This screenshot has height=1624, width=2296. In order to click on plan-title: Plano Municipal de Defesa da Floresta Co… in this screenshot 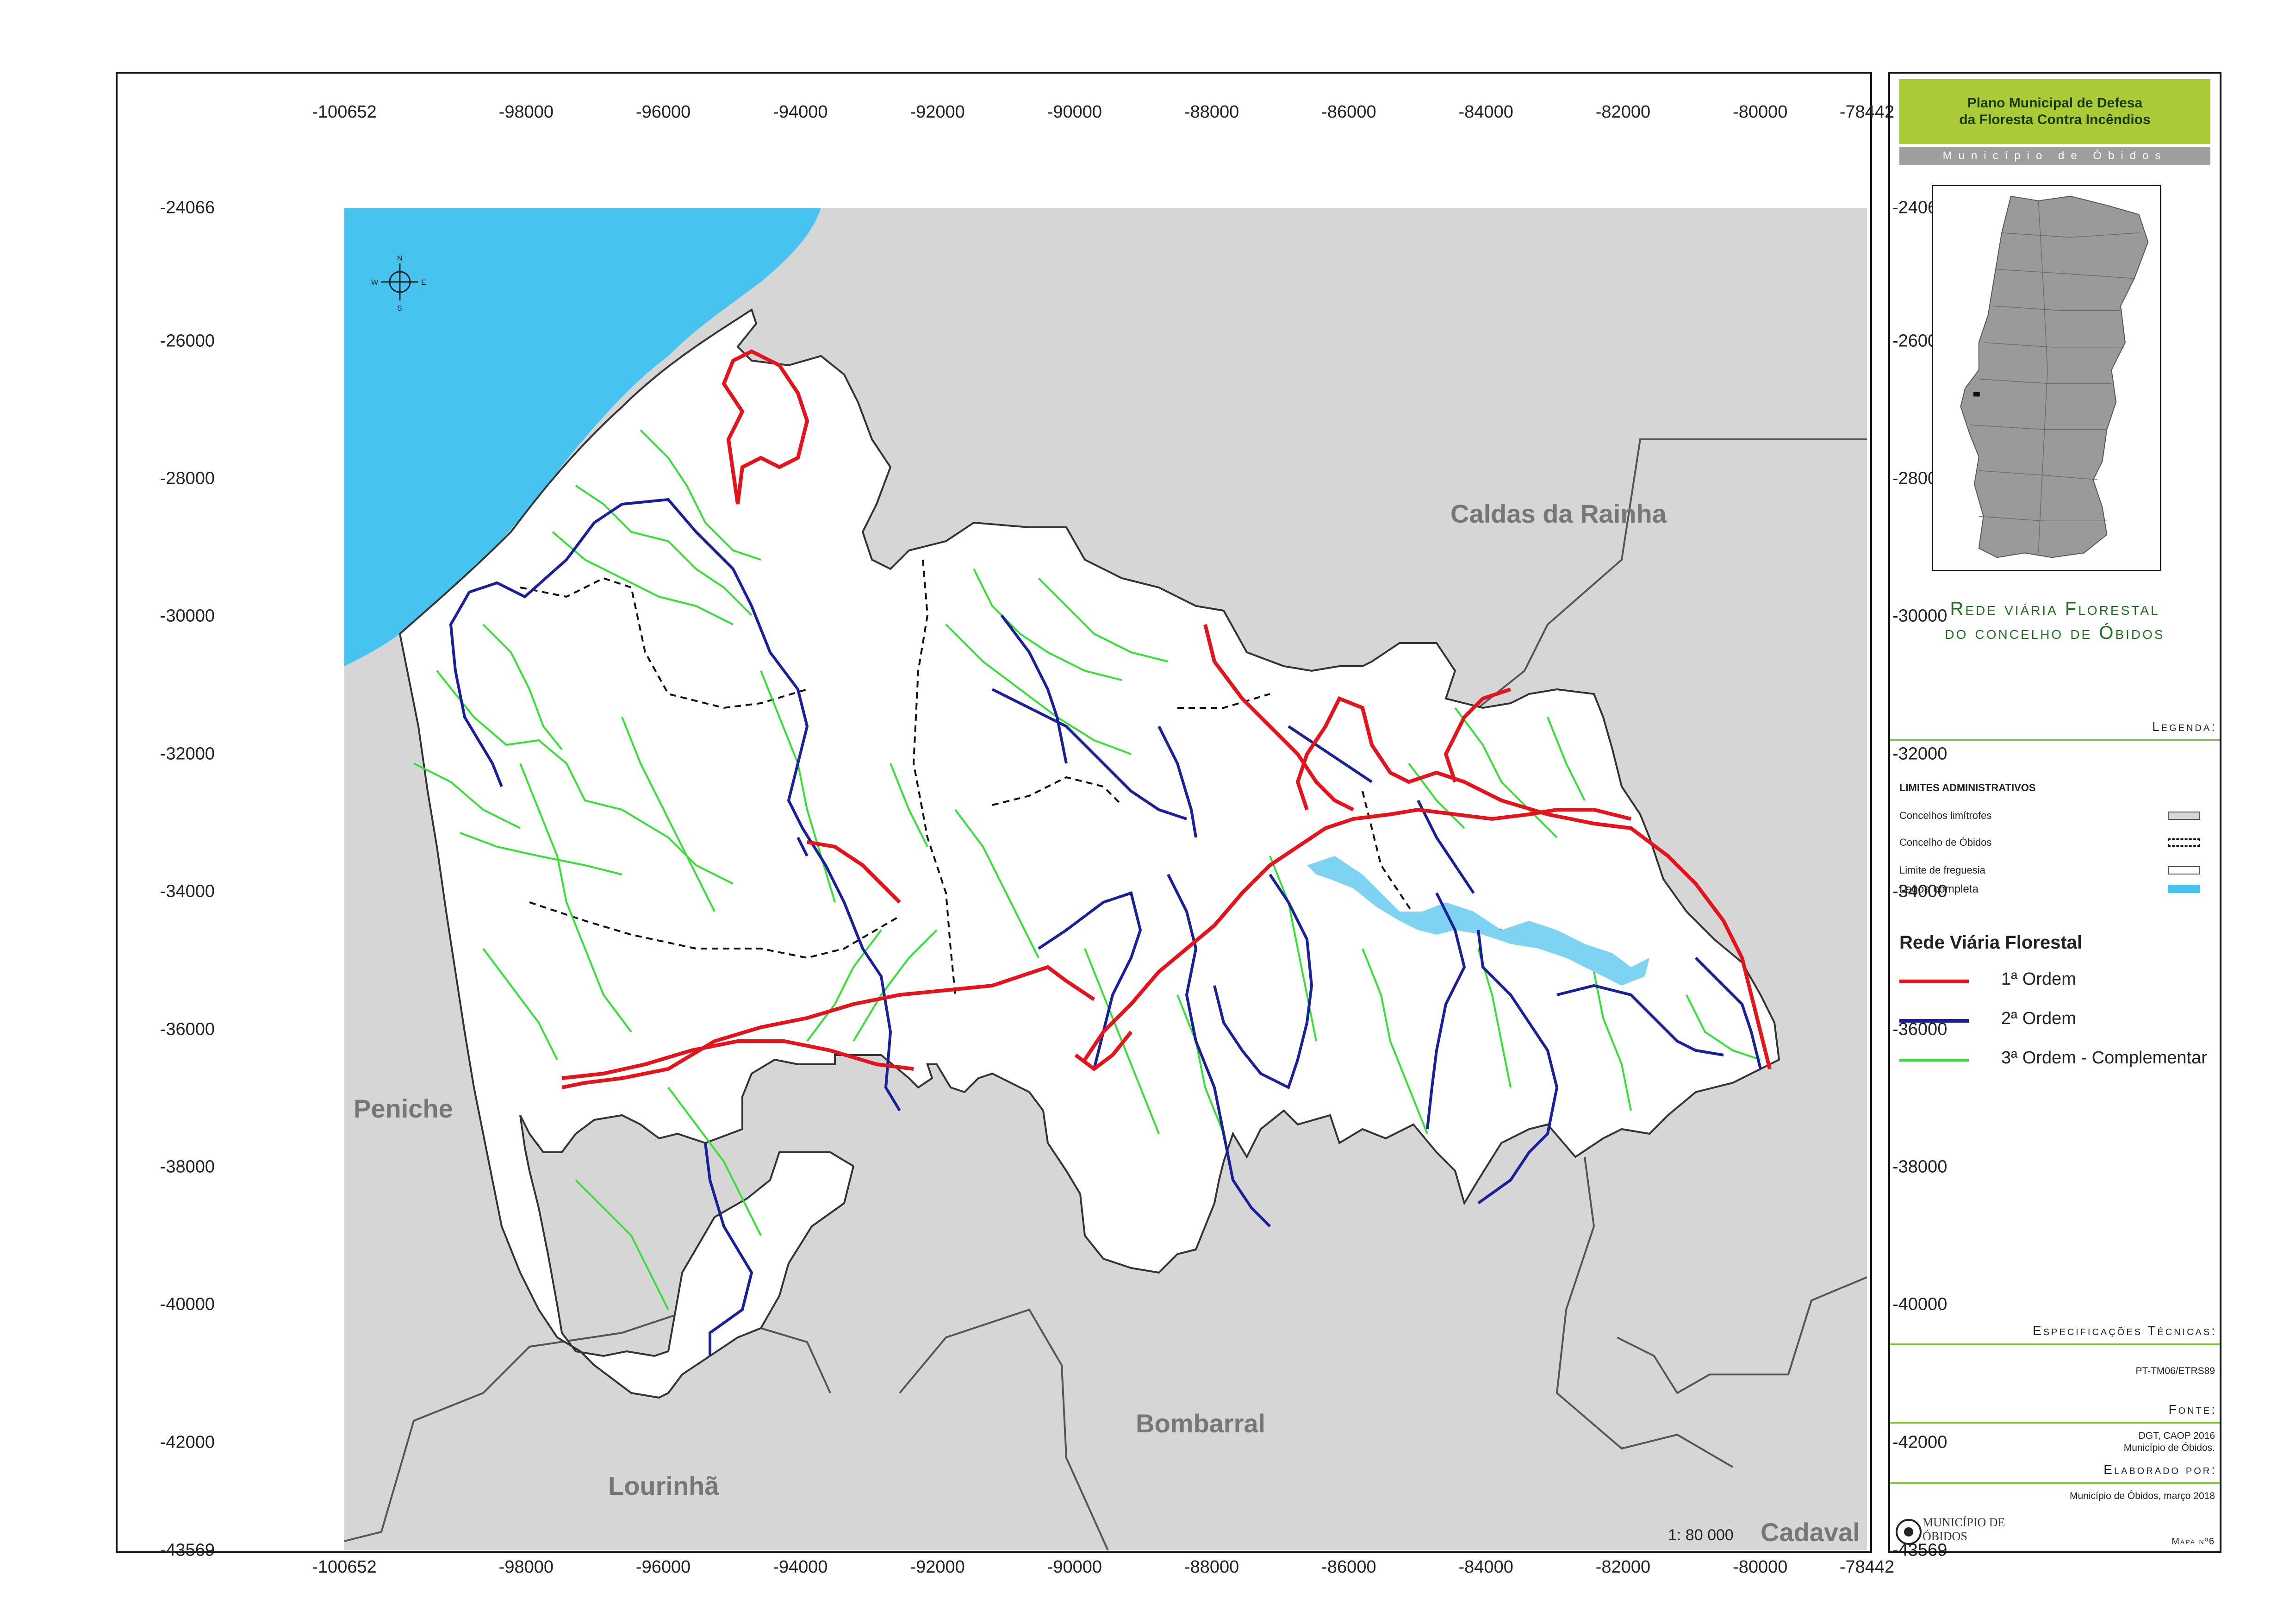, I will do `click(2055, 111)`.